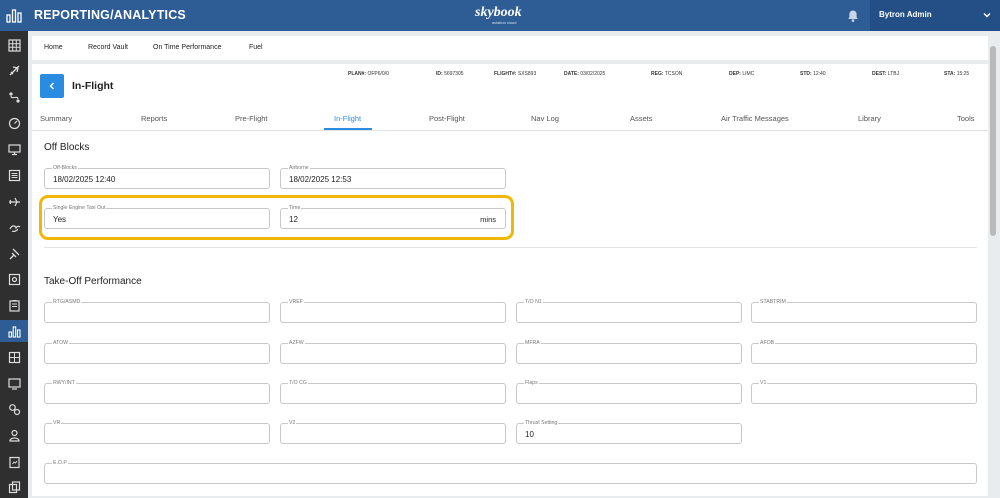  I want to click on sidebar-report-icon, so click(14, 462).